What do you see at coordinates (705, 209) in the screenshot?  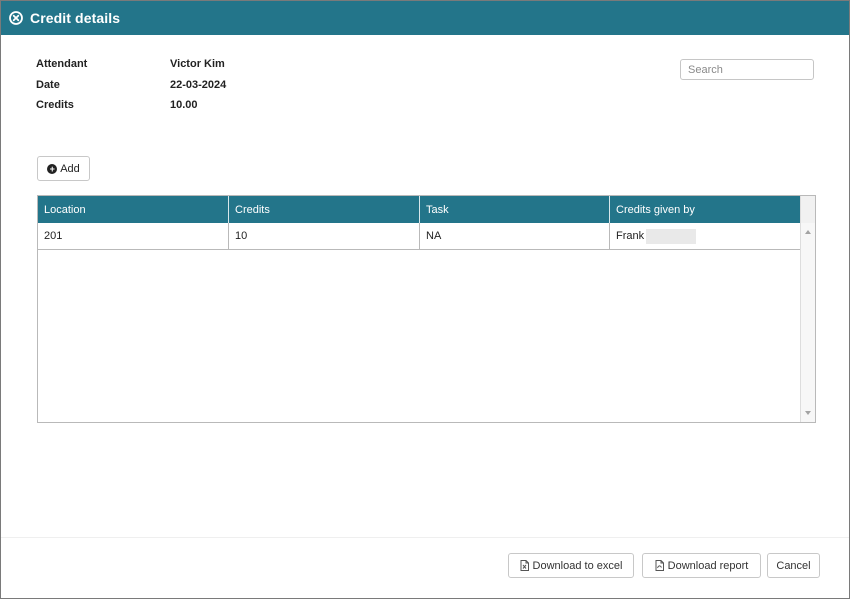 I see `column-header-credits-given-by: Credits given by` at bounding box center [705, 209].